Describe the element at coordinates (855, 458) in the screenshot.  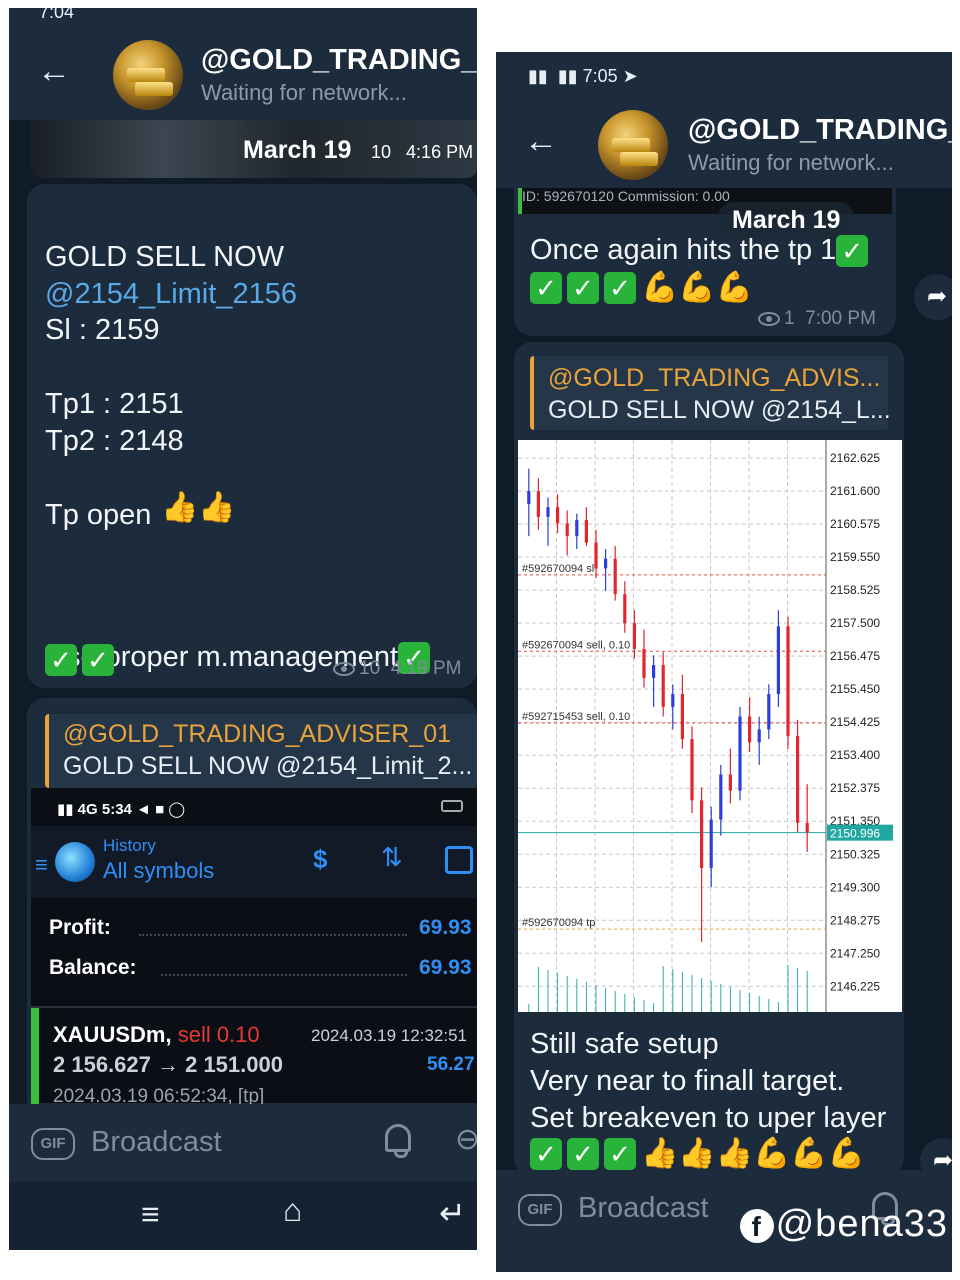
I see `y-tick-label: 2162.625` at that location.